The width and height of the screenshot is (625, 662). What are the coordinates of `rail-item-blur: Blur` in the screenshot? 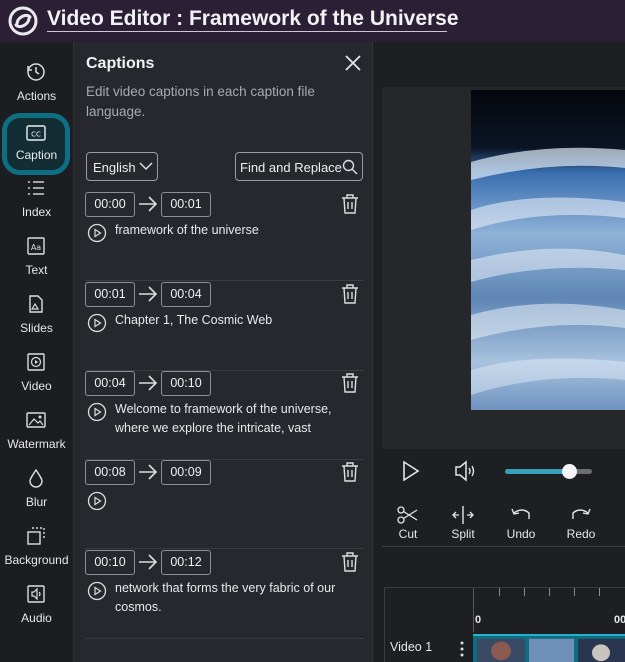 It's located at (36, 491).